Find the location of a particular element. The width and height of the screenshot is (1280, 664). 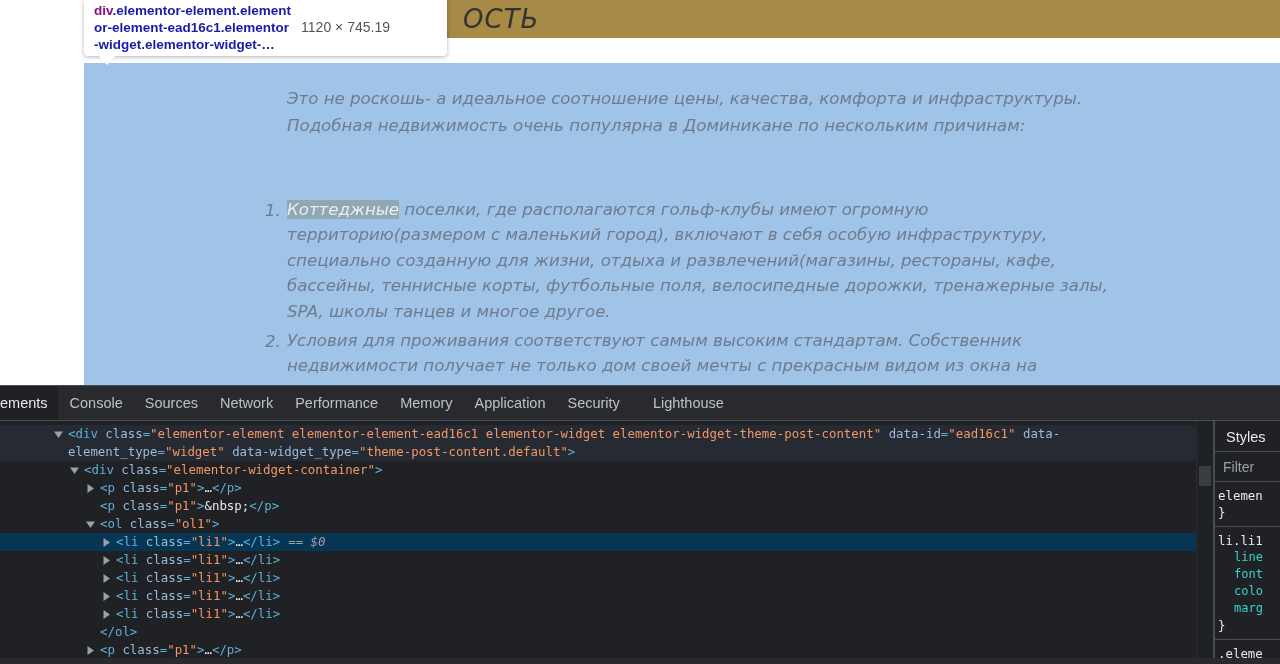

dom-node-row: <li class="li1">…</li> == $0 is located at coordinates (598, 542).